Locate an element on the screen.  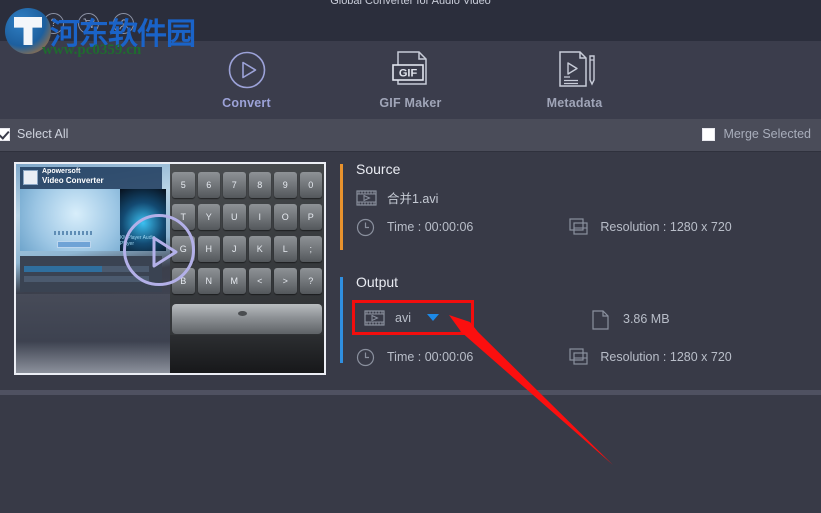
title-bar: Global Converter for Audio Video is located at coordinates (410, 4).